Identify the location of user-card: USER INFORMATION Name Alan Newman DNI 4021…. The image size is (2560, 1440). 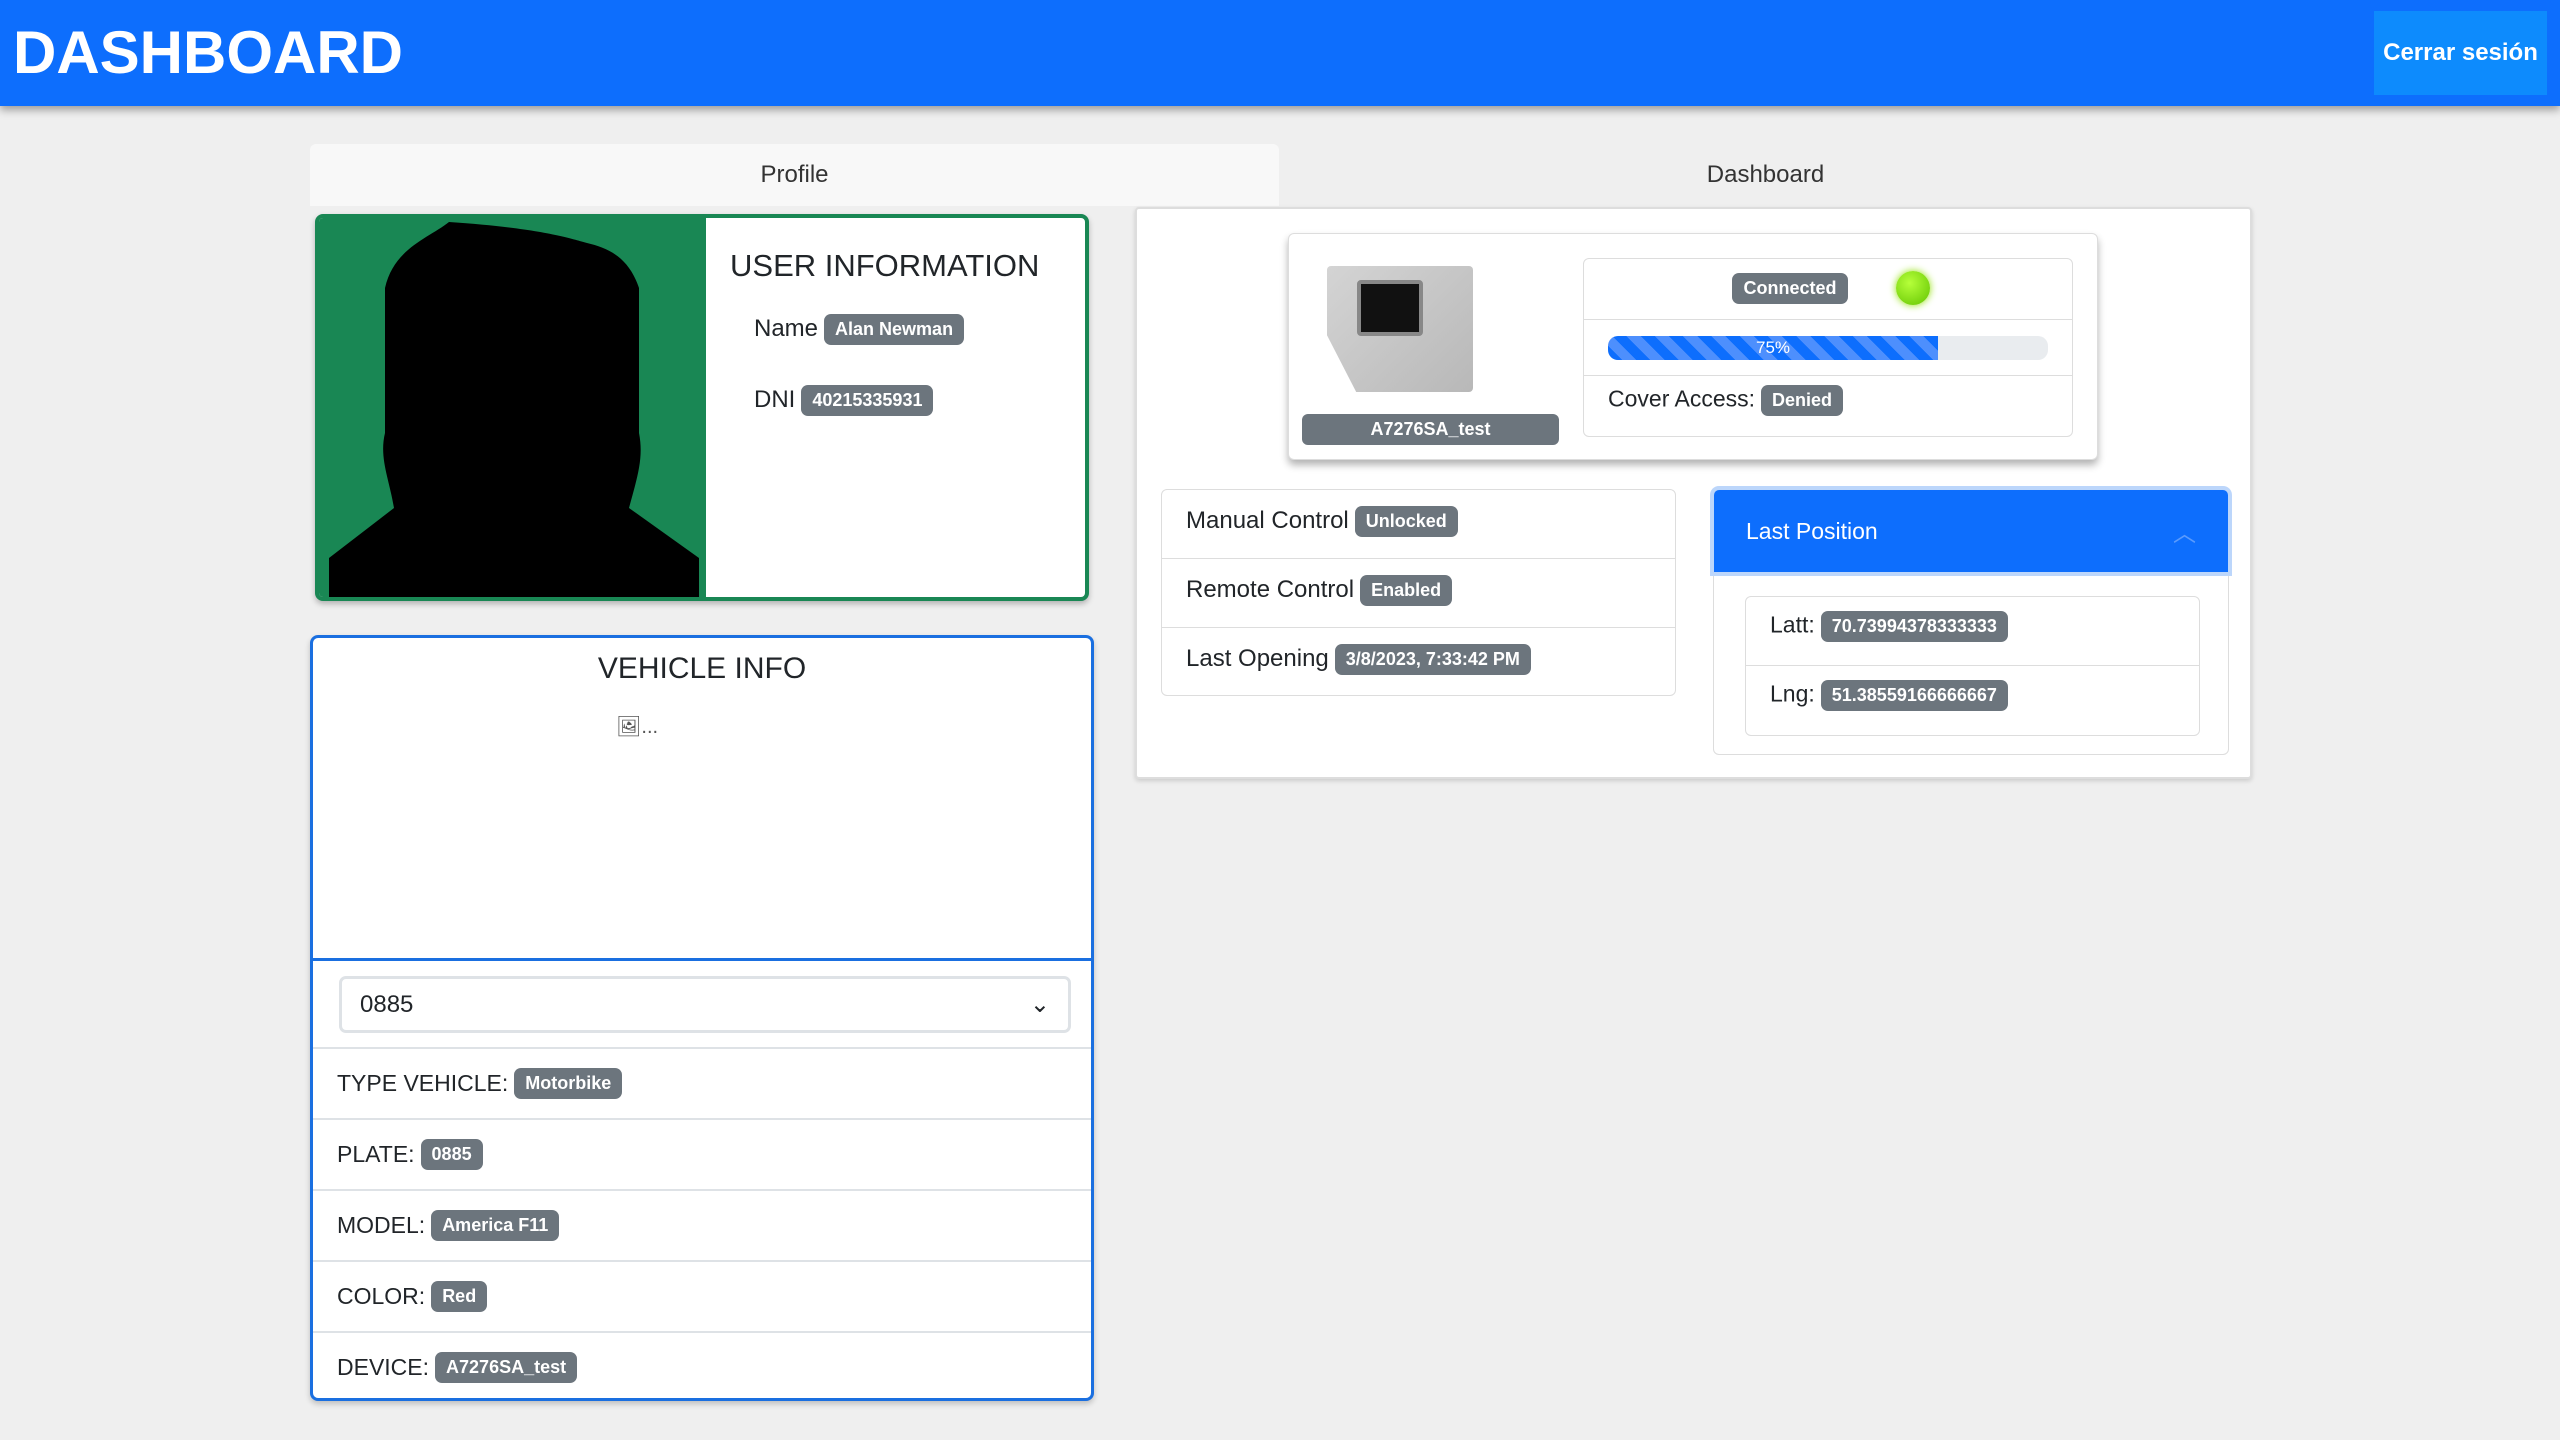
(702, 407).